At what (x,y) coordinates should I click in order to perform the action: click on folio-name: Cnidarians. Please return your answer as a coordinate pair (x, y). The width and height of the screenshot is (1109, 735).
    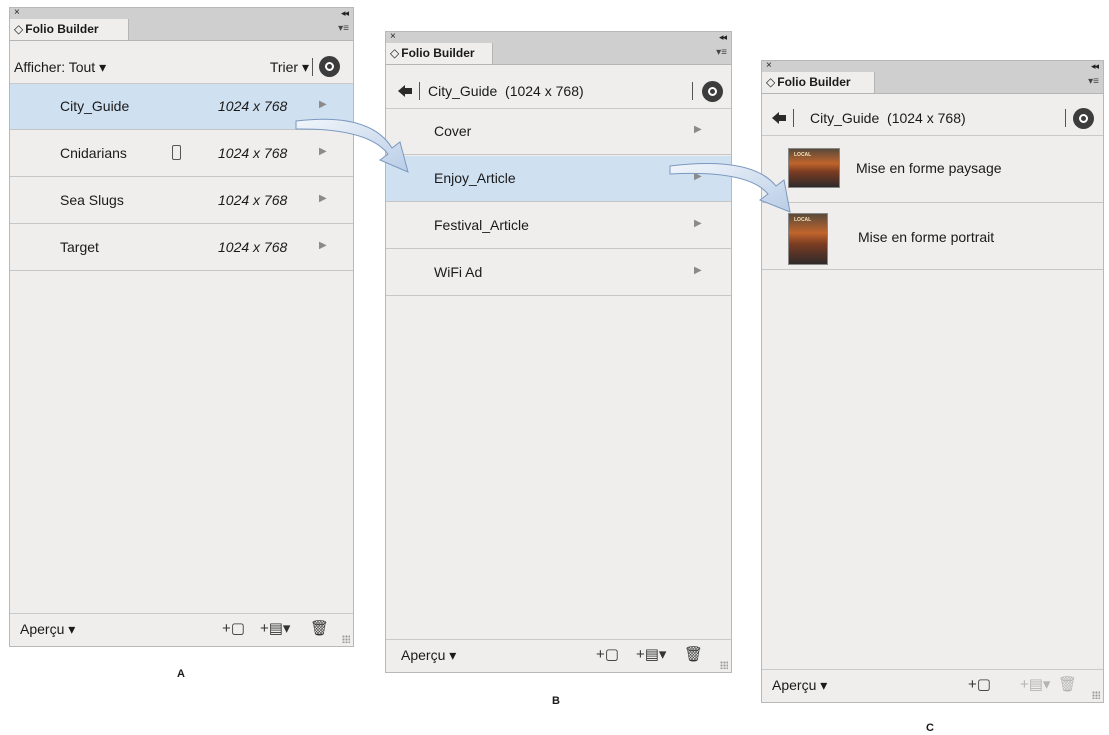
    Looking at the image, I should click on (93, 153).